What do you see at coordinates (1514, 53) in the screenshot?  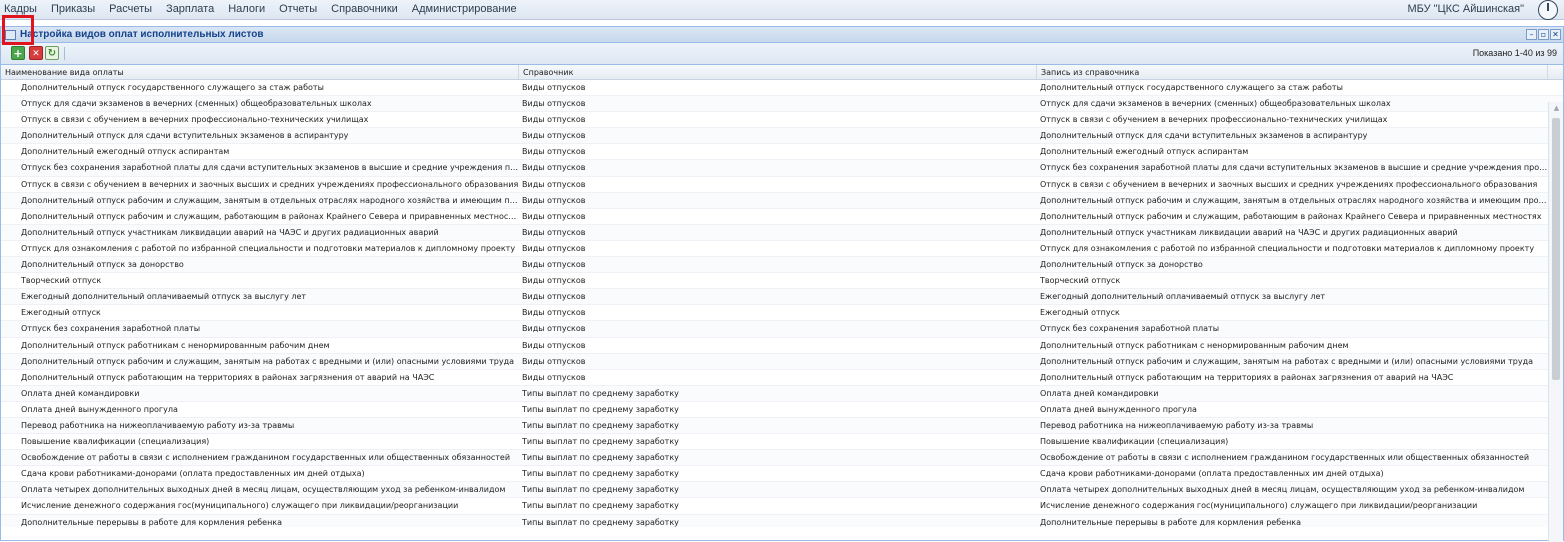 I see `paging-info: Показано 1-40 из 99` at bounding box center [1514, 53].